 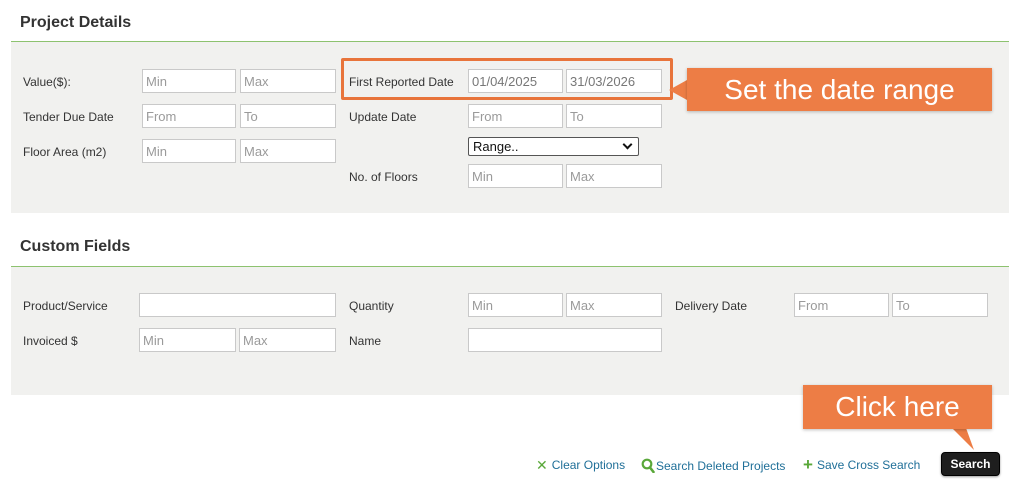 I want to click on floors-range-select: Range.., so click(x=553, y=146).